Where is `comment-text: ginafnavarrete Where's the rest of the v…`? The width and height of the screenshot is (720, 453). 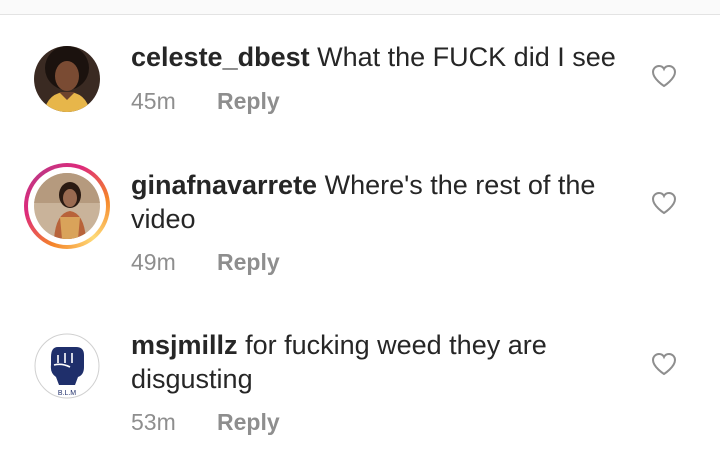
comment-text: ginafnavarrete Where's the rest of the v… is located at coordinates (381, 202).